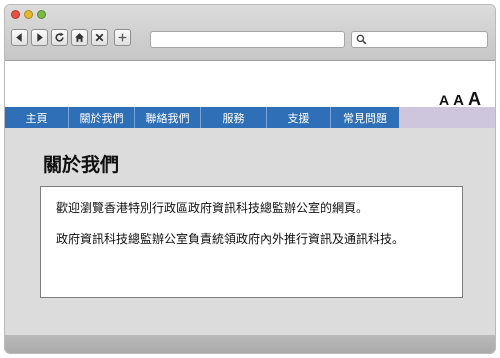 This screenshot has width=500, height=358. I want to click on forward-button, so click(39, 37).